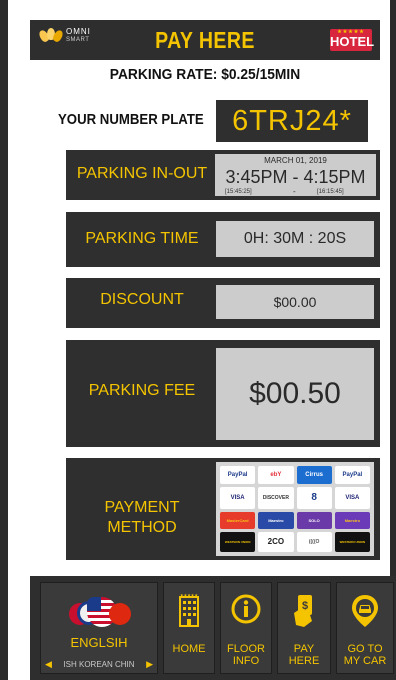  I want to click on payment-label-line2: METHOD, so click(142, 527).